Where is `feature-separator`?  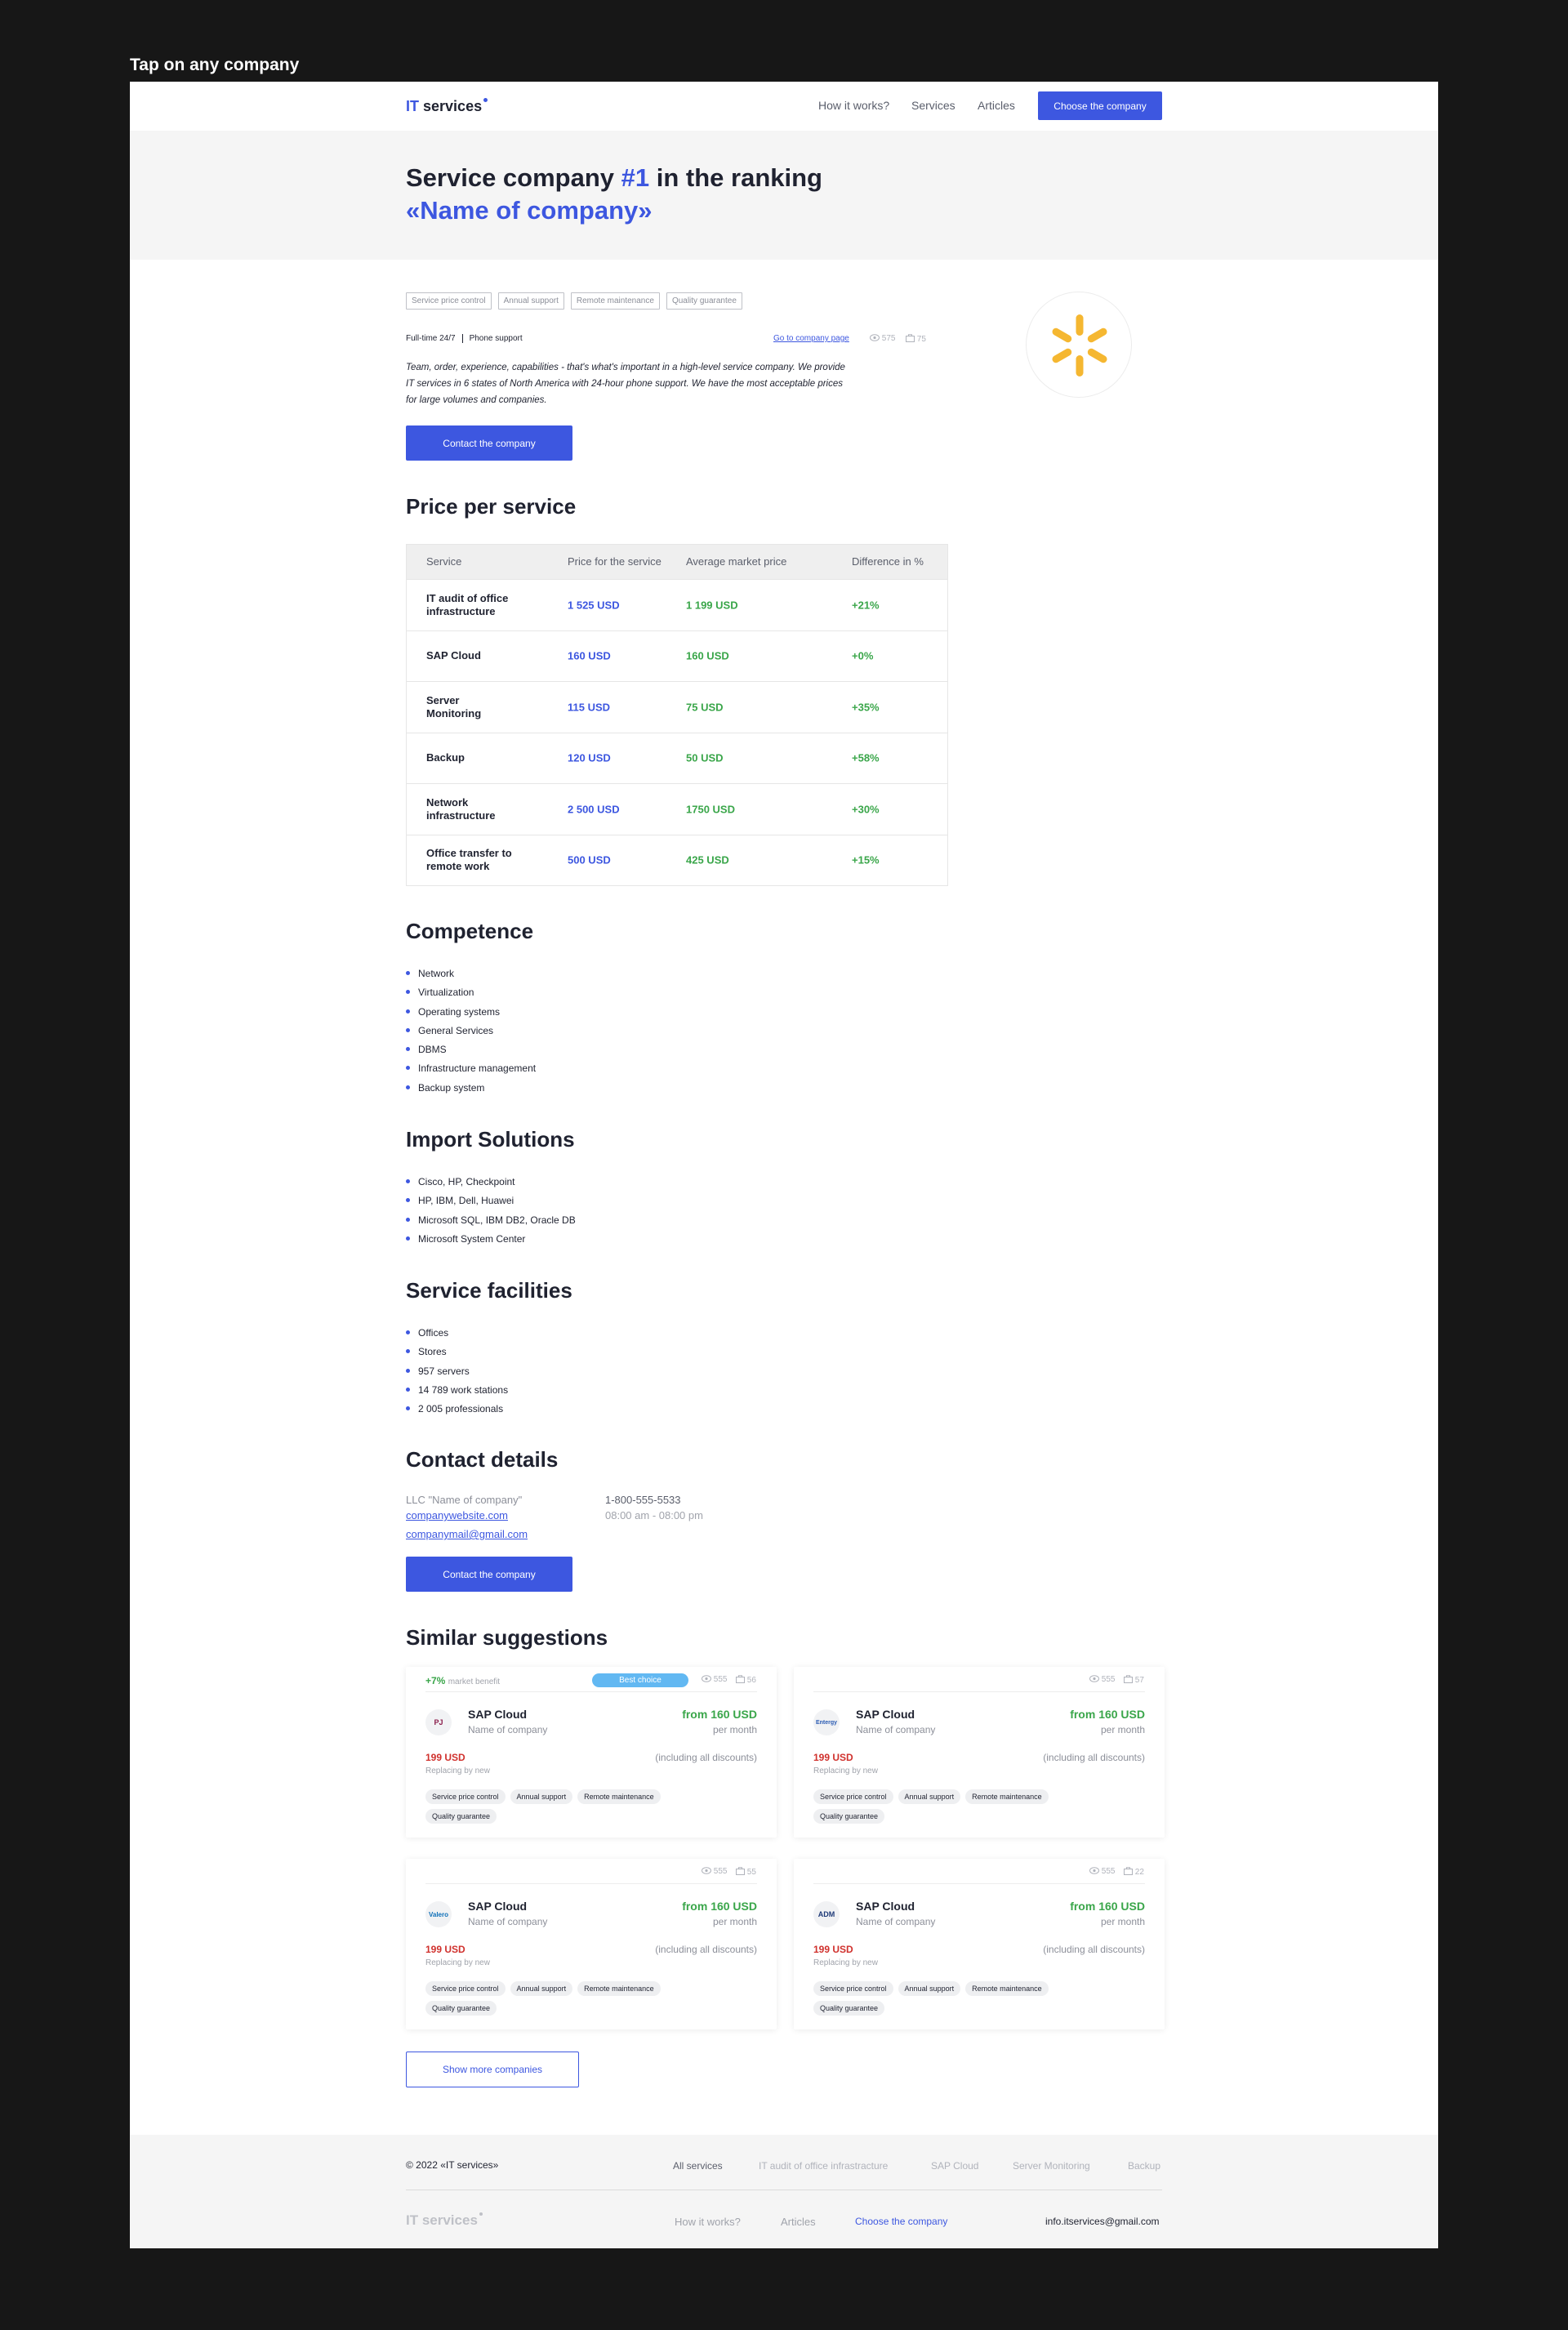 feature-separator is located at coordinates (462, 338).